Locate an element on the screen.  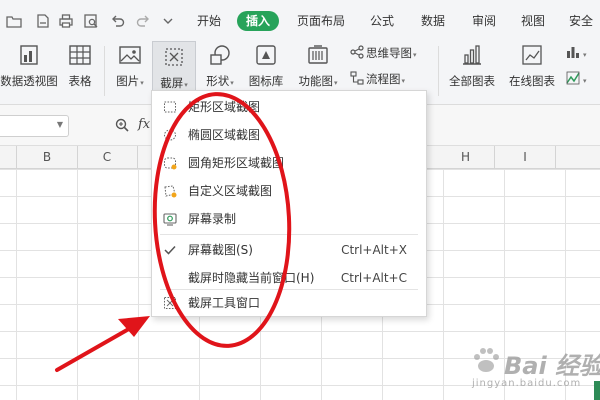
watermark-url: jingyan.baidu.com is located at coordinates (527, 383).